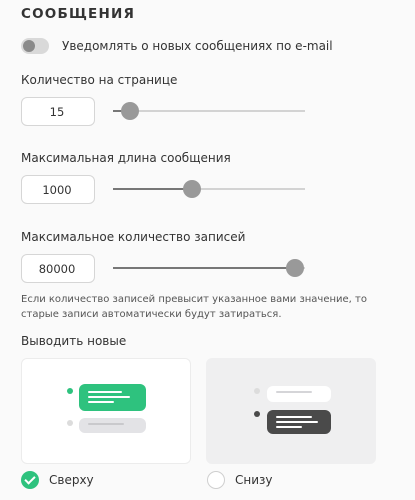 The width and height of the screenshot is (415, 500). I want to click on max-length-slider, so click(209, 189).